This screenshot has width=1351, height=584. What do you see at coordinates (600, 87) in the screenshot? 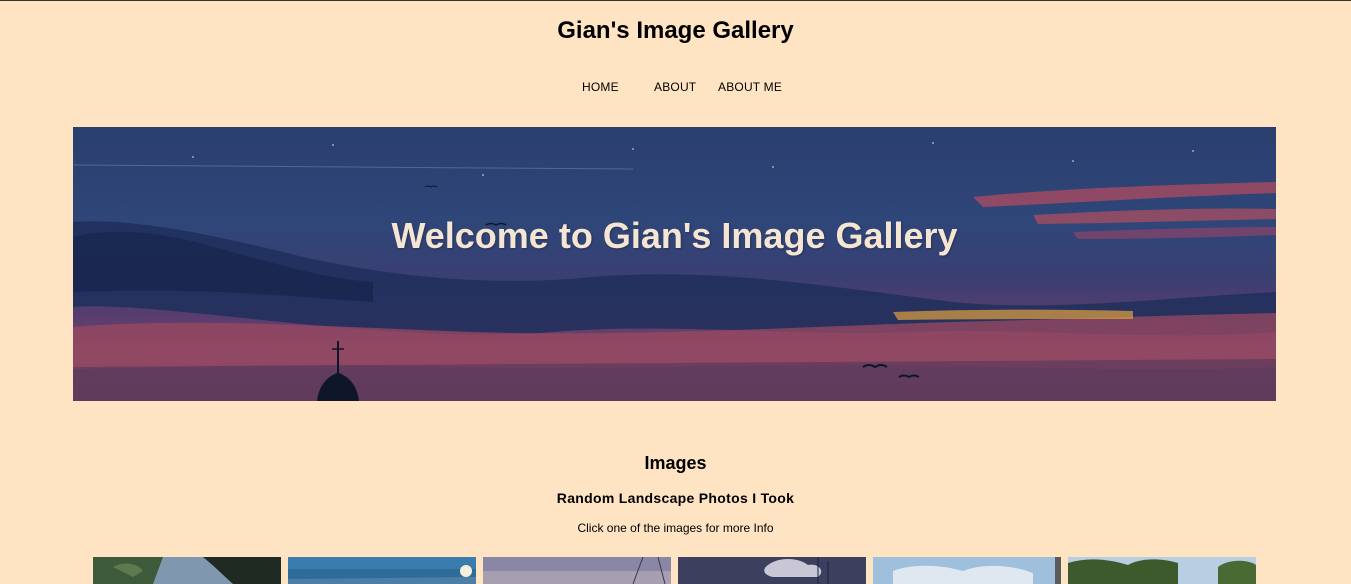
I see `nav-home-link: HOME` at bounding box center [600, 87].